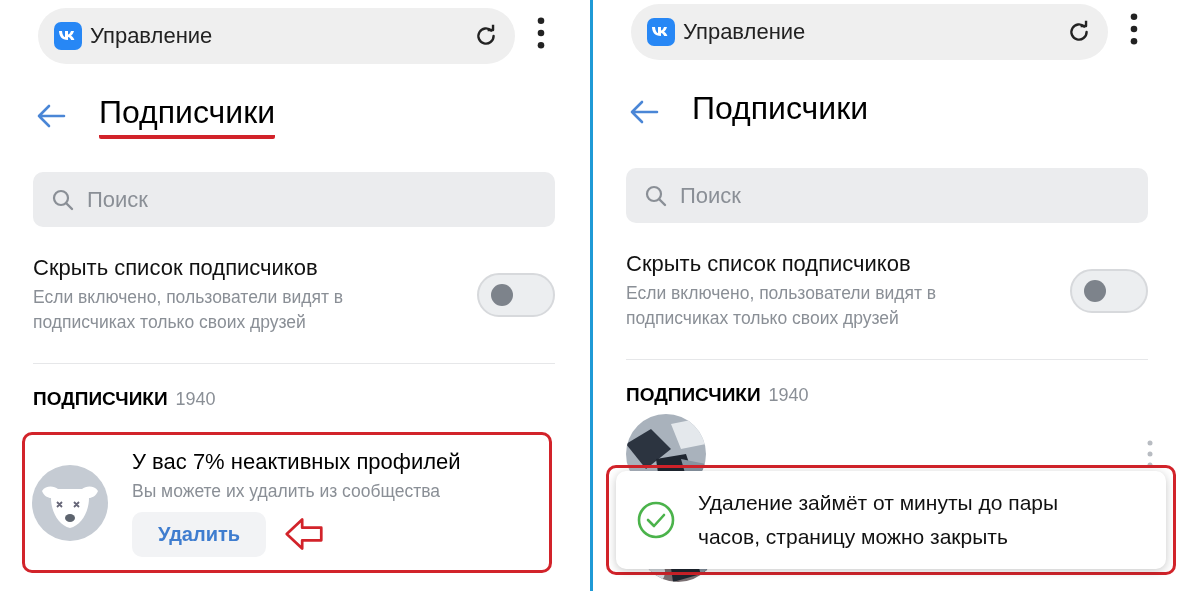  What do you see at coordinates (199, 534) in the screenshot?
I see `delete-button: Удалить` at bounding box center [199, 534].